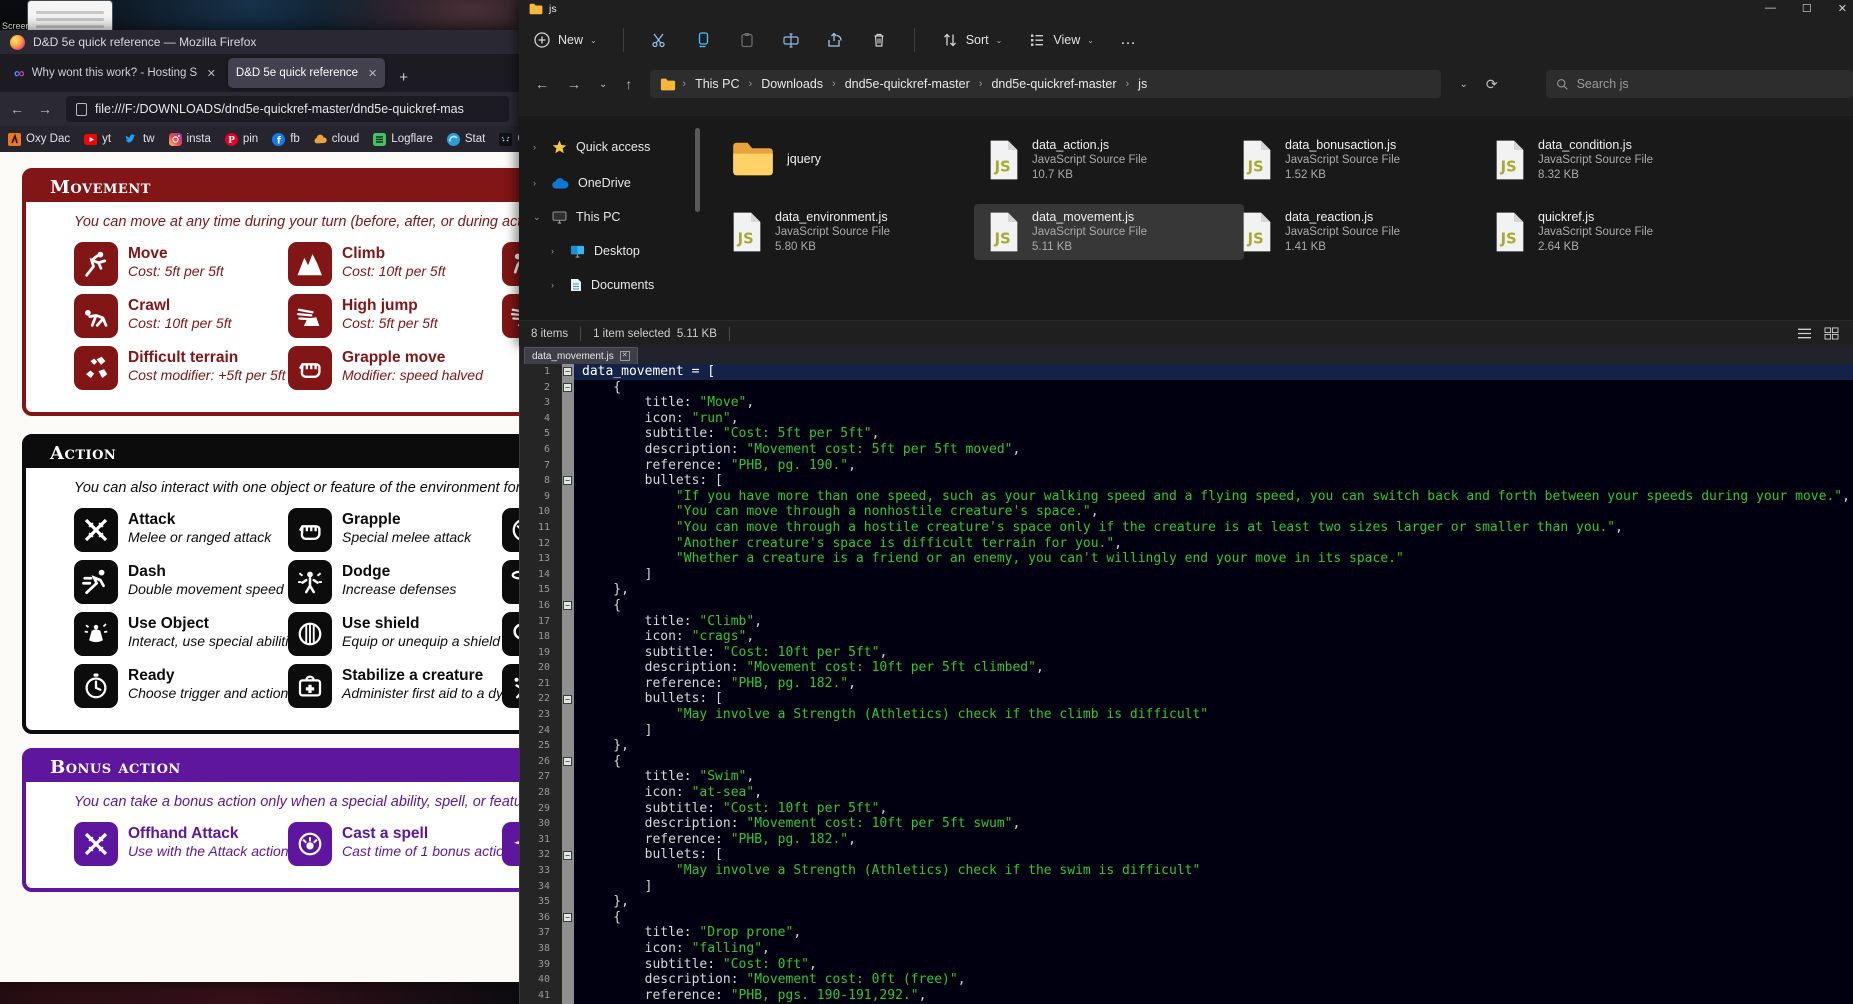 The image size is (1853, 1004). Describe the element at coordinates (879, 40) in the screenshot. I see `delete-button` at that location.